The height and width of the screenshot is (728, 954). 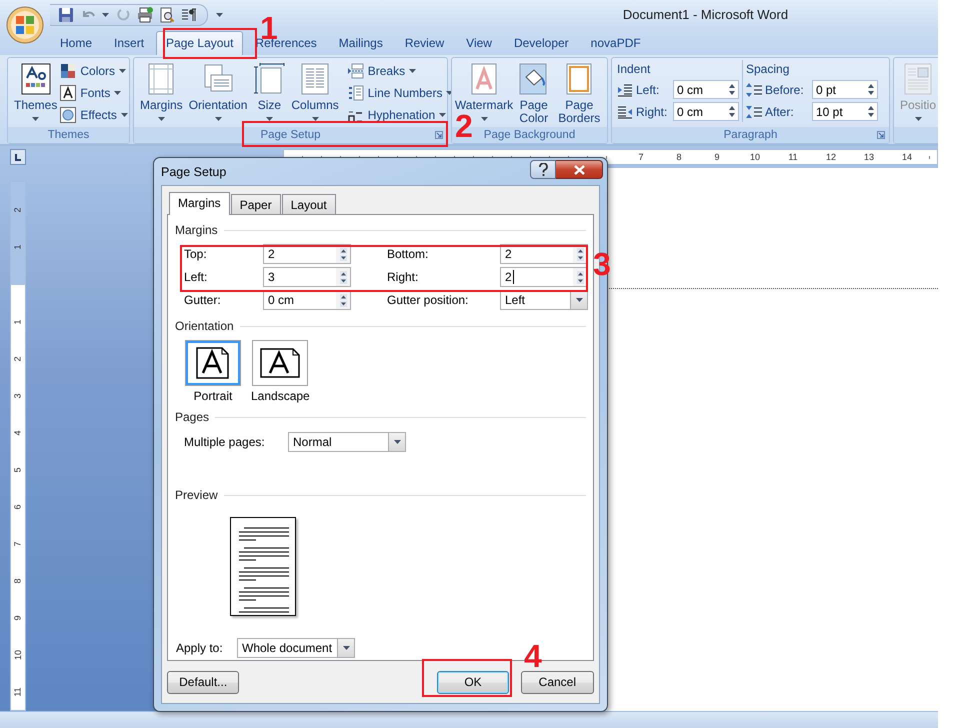 I want to click on ruler-number: 6, so click(x=18, y=507).